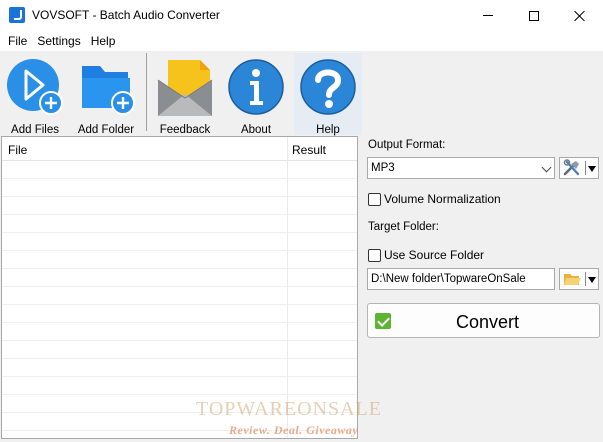 The width and height of the screenshot is (603, 442). I want to click on column-header-result: Result, so click(309, 150).